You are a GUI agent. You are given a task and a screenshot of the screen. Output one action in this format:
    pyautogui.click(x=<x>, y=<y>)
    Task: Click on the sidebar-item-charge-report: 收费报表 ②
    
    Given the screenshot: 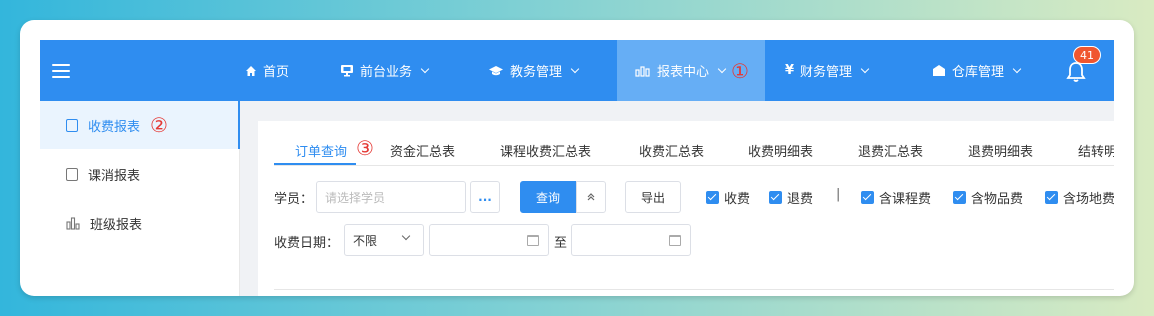 What is the action you would take?
    pyautogui.click(x=140, y=125)
    